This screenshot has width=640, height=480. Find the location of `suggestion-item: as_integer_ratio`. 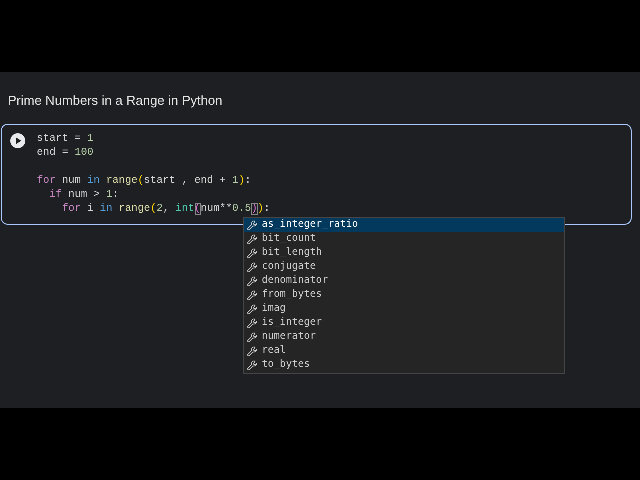

suggestion-item: as_integer_ratio is located at coordinates (404, 225).